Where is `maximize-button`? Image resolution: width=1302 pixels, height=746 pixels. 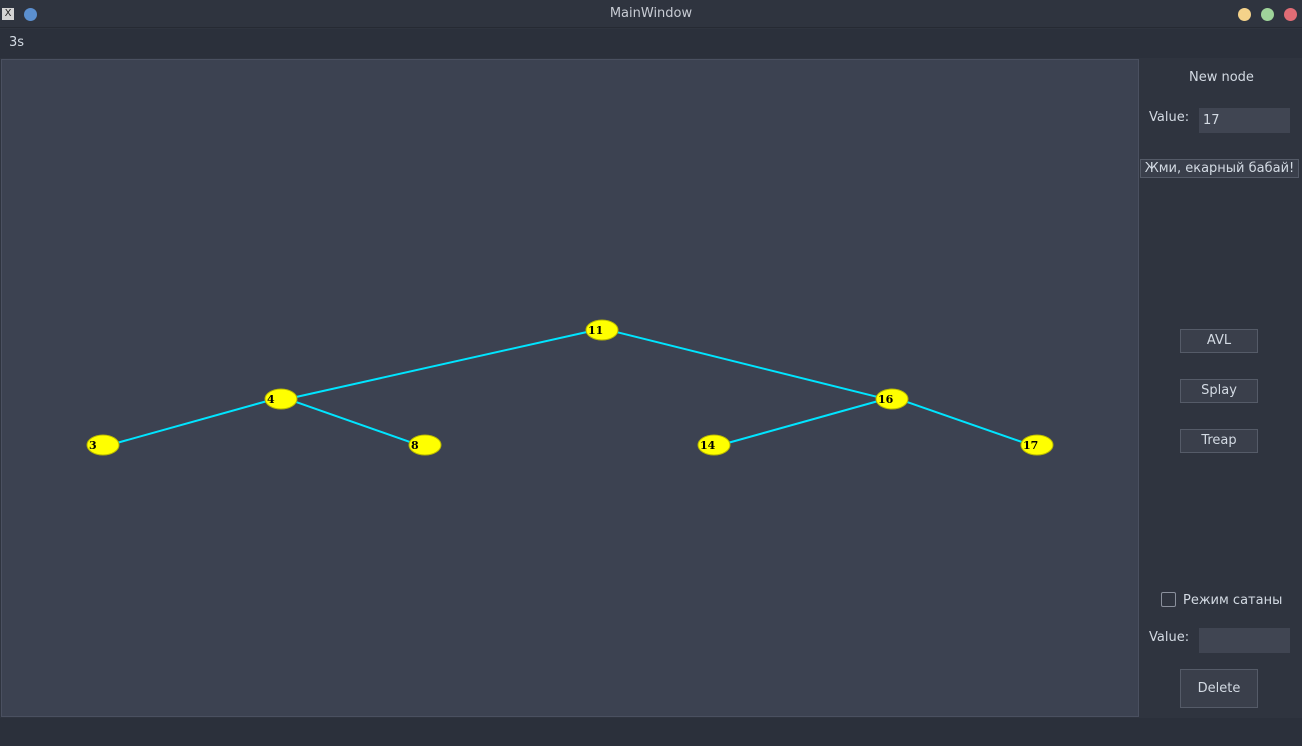
maximize-button is located at coordinates (1267, 14).